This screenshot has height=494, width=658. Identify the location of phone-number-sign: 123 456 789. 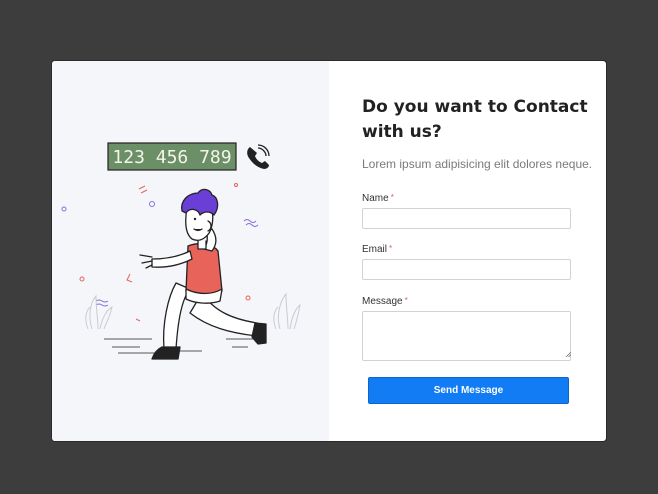
(172, 156).